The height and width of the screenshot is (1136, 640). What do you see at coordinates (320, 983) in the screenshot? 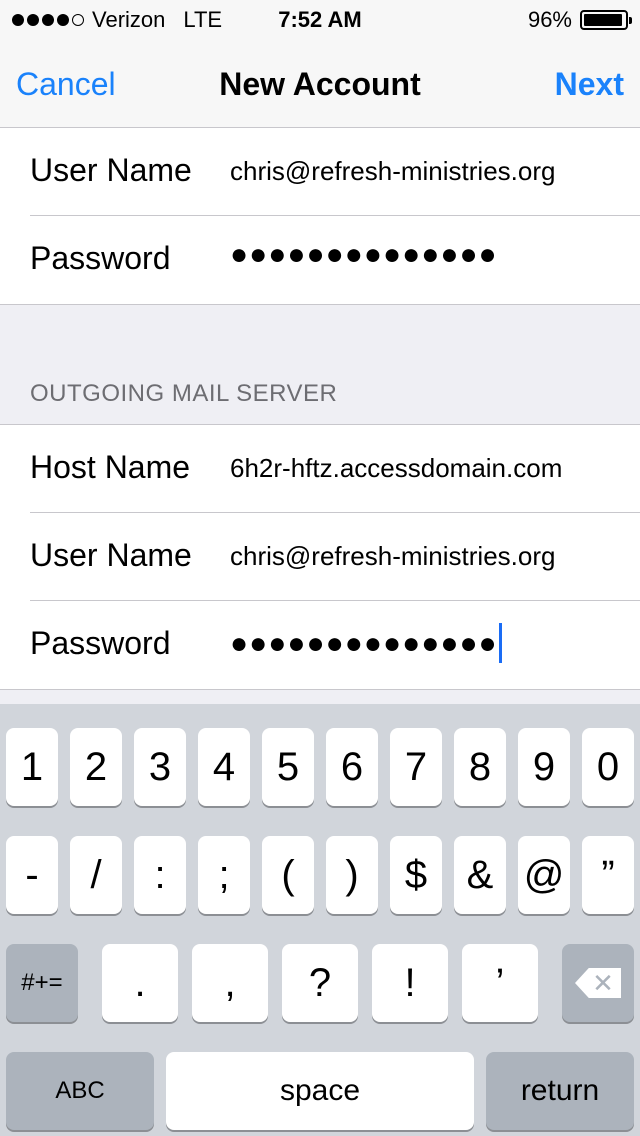
I see `key-symbol: ?` at bounding box center [320, 983].